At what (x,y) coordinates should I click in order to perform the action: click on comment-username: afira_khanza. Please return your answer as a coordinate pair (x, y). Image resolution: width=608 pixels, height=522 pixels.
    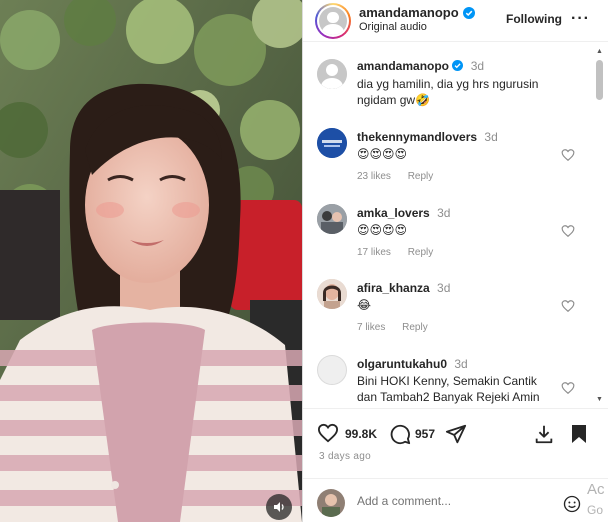
    Looking at the image, I should click on (393, 288).